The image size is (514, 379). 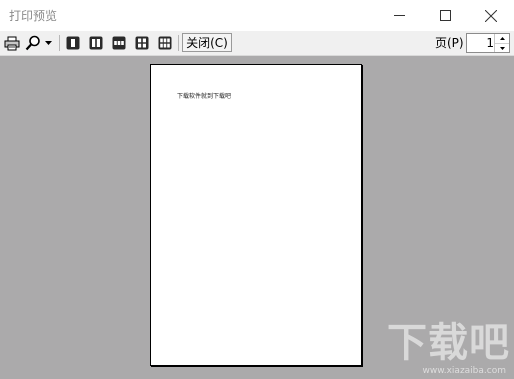 I want to click on spin-up-icon, so click(x=502, y=38).